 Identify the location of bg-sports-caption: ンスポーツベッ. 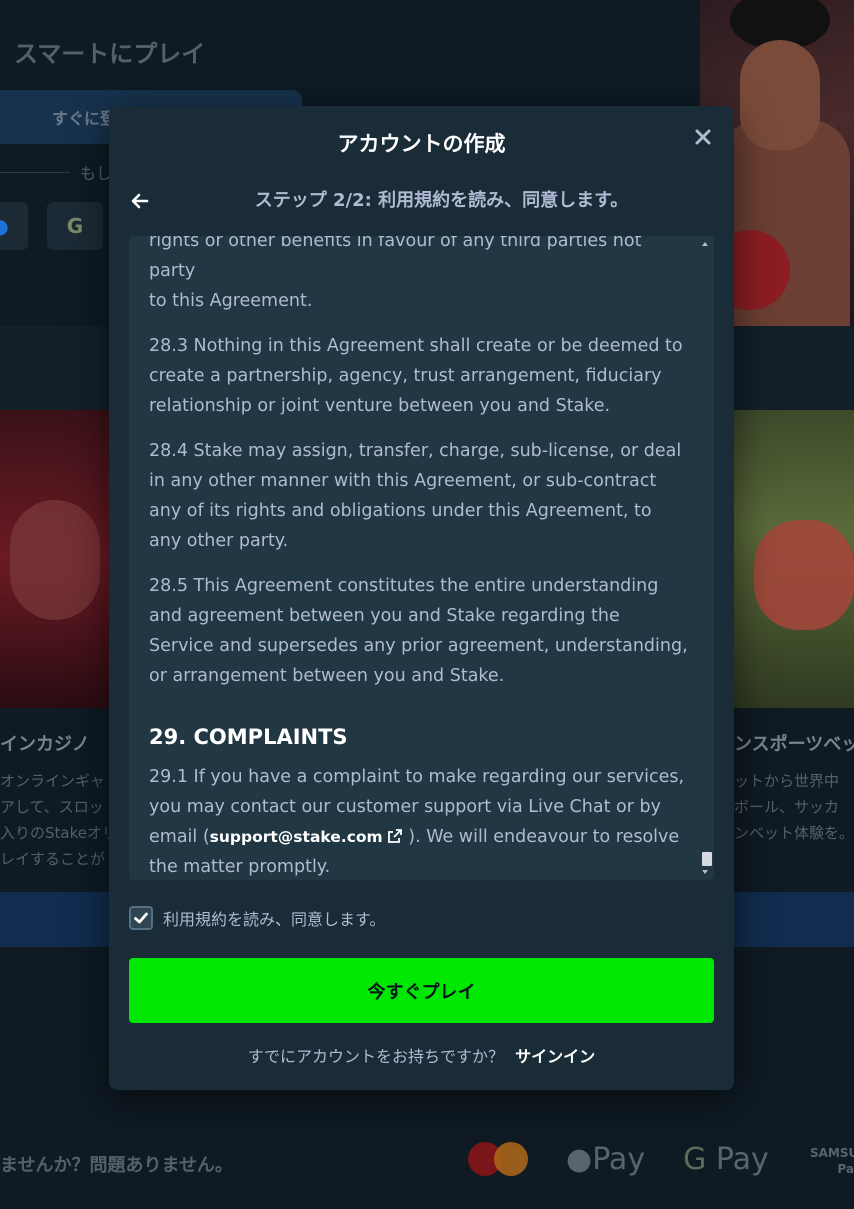
(794, 744).